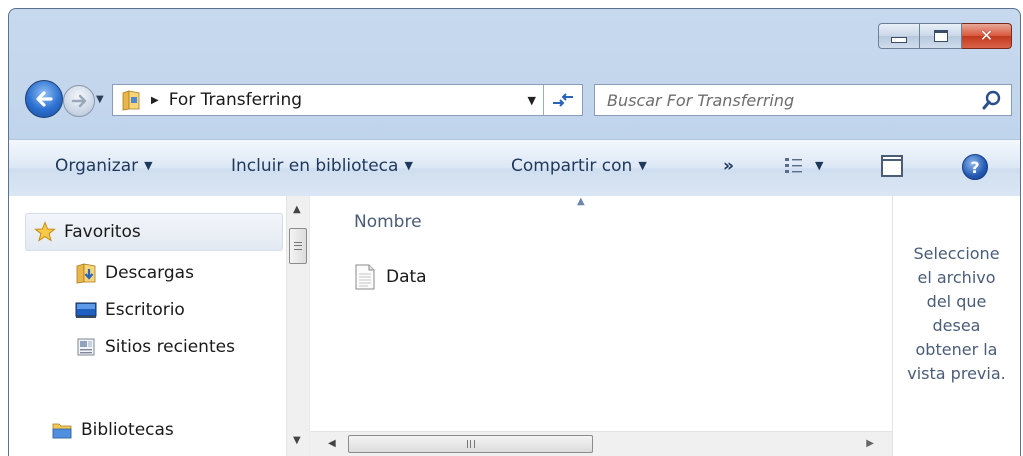 The width and height of the screenshot is (1023, 456). I want to click on nav-label-recent-places: Sitios recientes, so click(170, 347).